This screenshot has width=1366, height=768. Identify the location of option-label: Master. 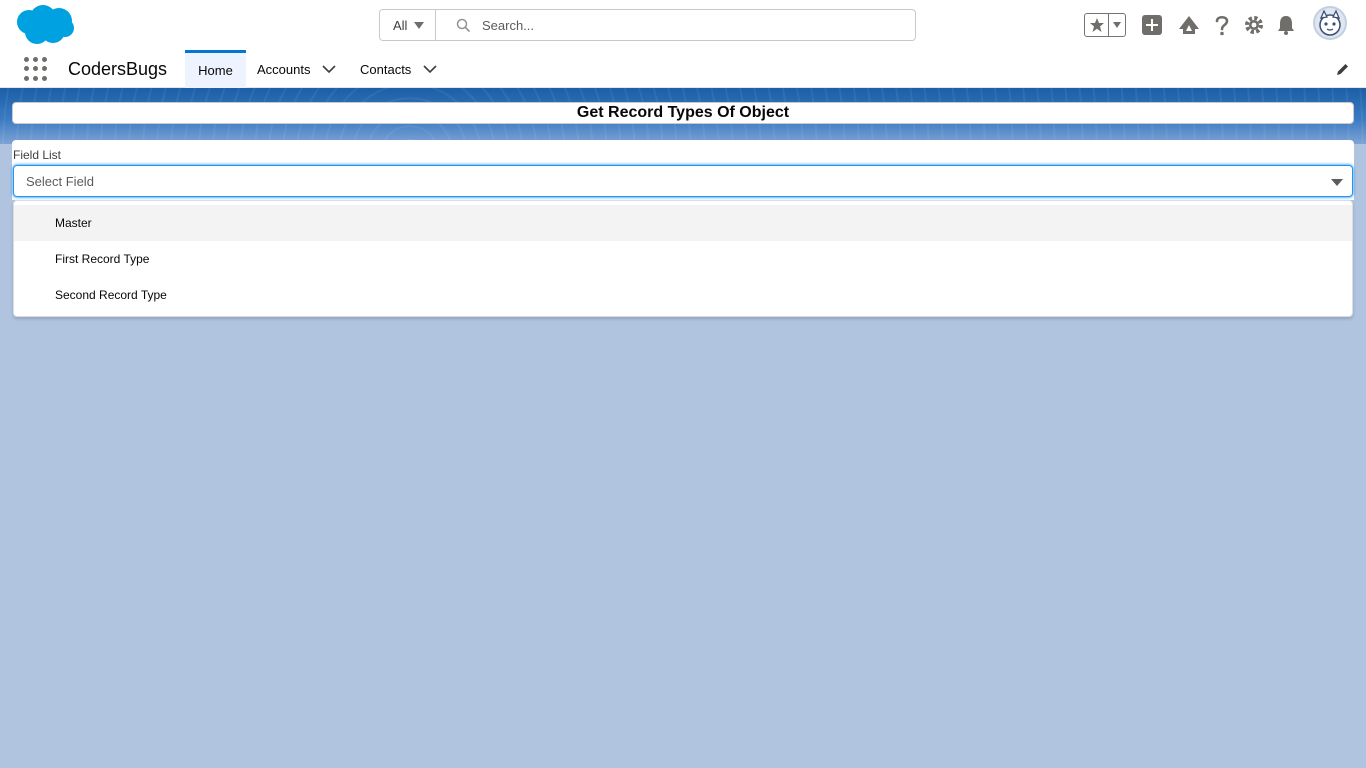
(73, 223).